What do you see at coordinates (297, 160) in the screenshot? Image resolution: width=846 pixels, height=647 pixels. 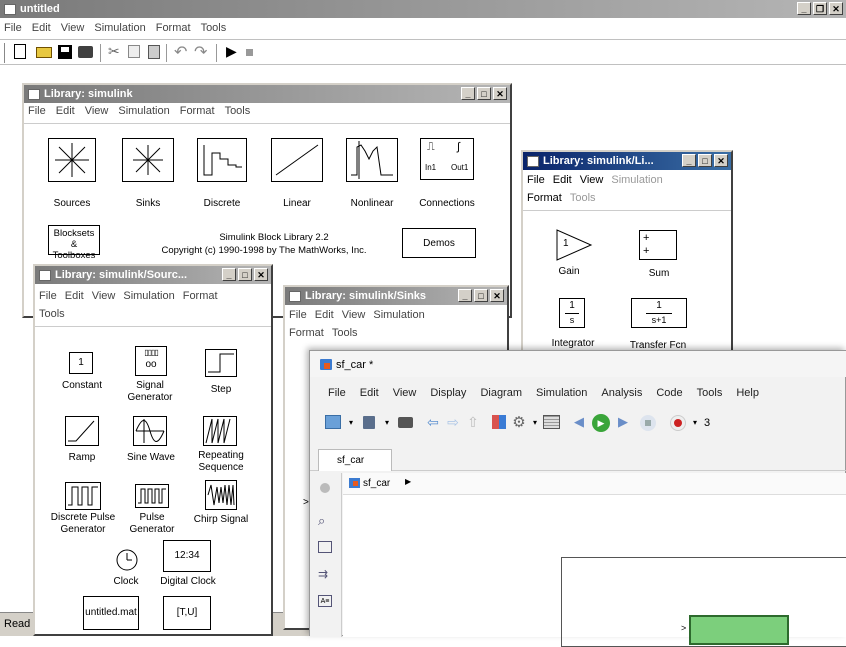 I see `linear-block` at bounding box center [297, 160].